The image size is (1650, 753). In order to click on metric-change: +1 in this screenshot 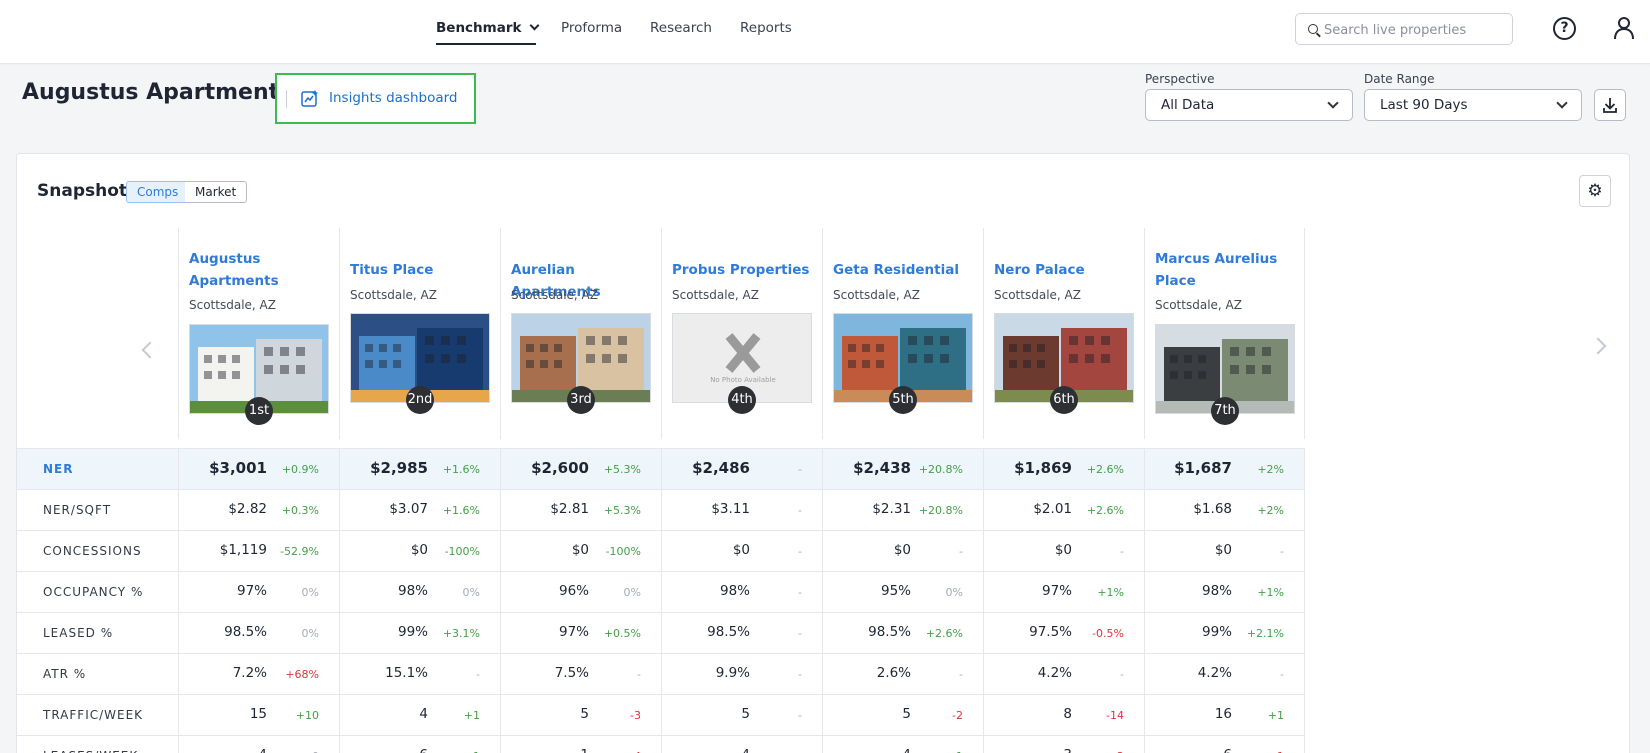, I will do `click(471, 715)`.